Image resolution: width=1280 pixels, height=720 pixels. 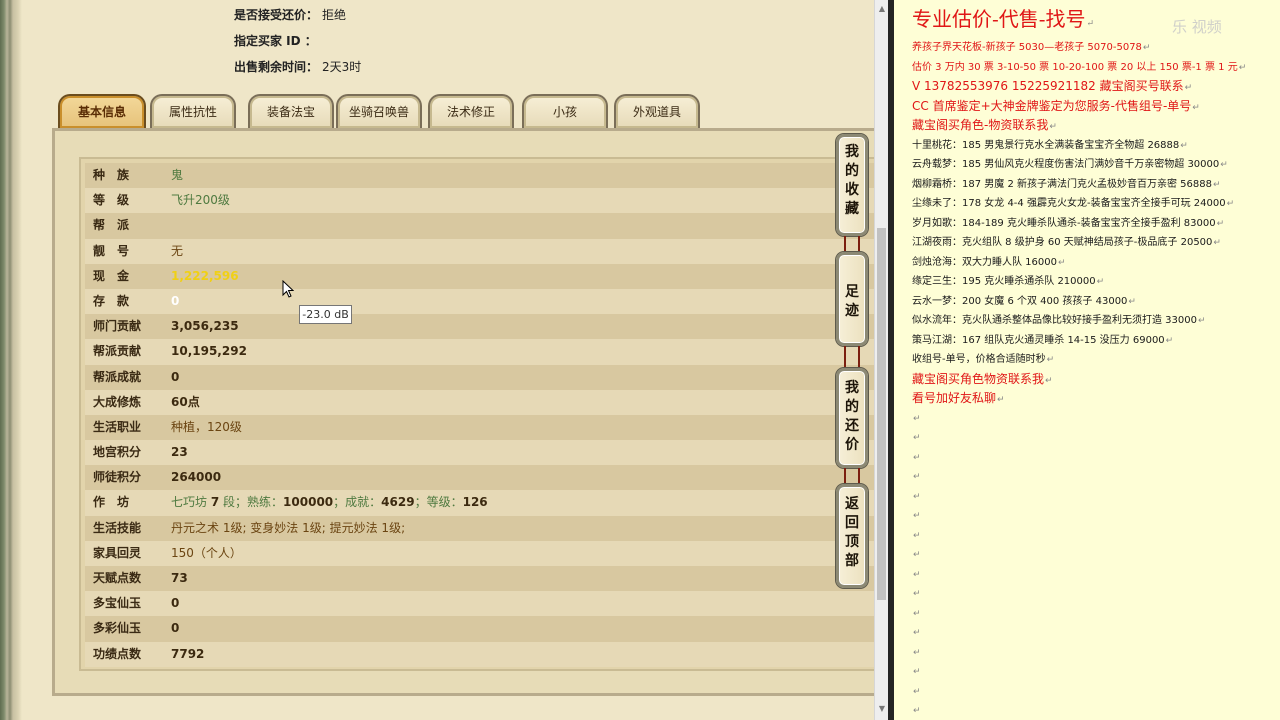 I want to click on back-to-top-button: 返回顶部, so click(x=852, y=536).